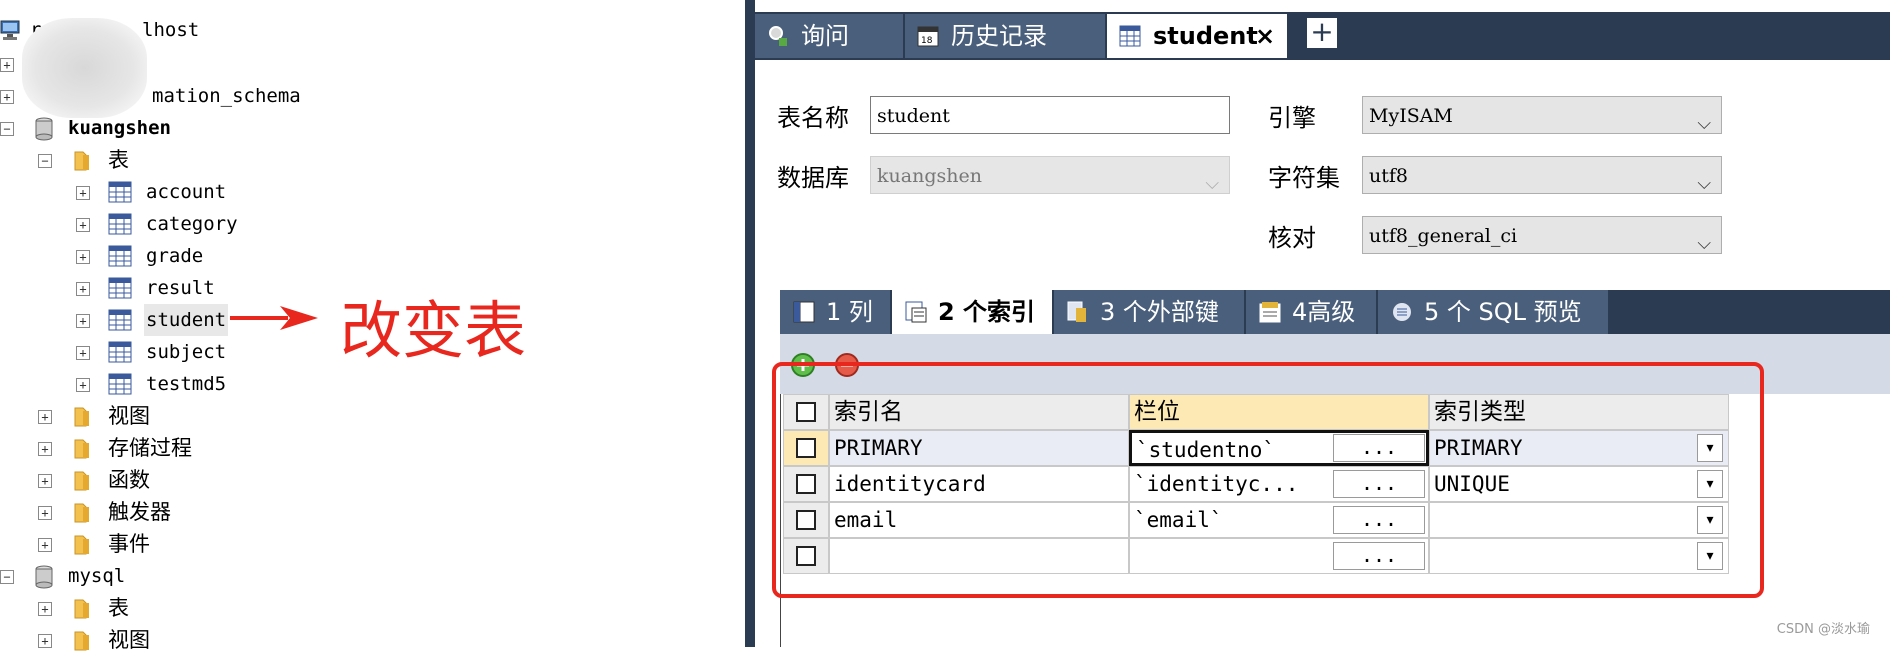 The height and width of the screenshot is (656, 1890). What do you see at coordinates (1150, 312) in the screenshot?
I see `tab-foreign-keys: 3 个外部键` at bounding box center [1150, 312].